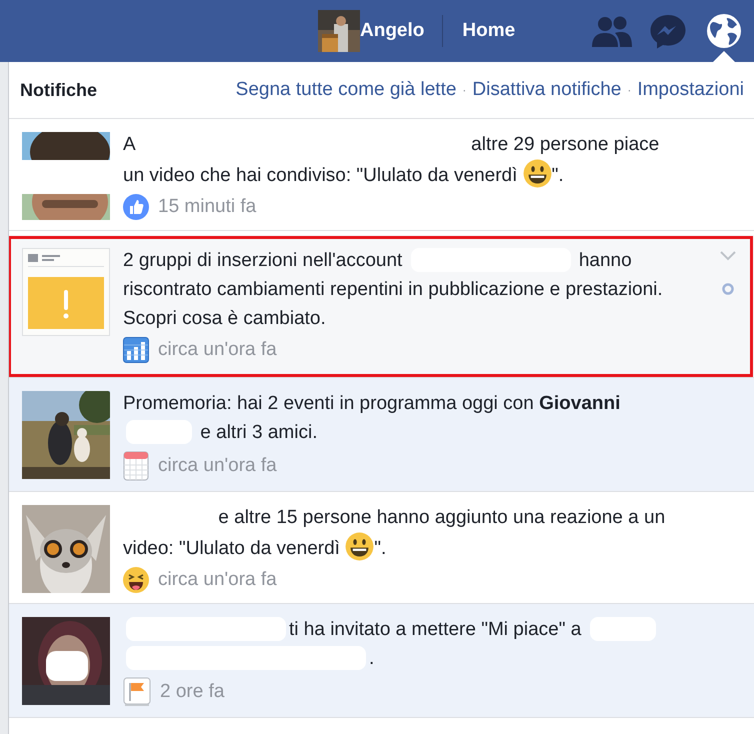 This screenshot has height=734, width=754. I want to click on time-label: 15 minuti fa, so click(207, 207).